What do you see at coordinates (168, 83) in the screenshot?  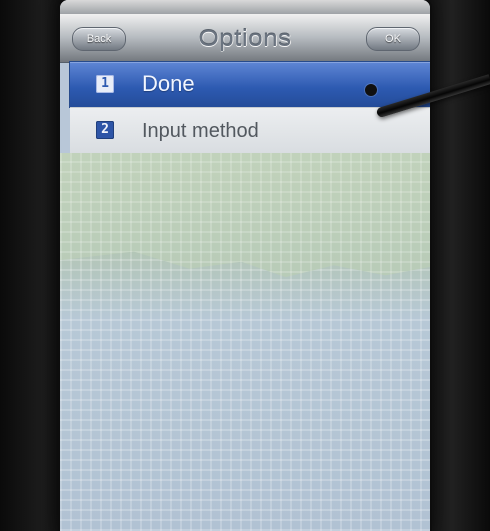 I see `option-label: Done` at bounding box center [168, 83].